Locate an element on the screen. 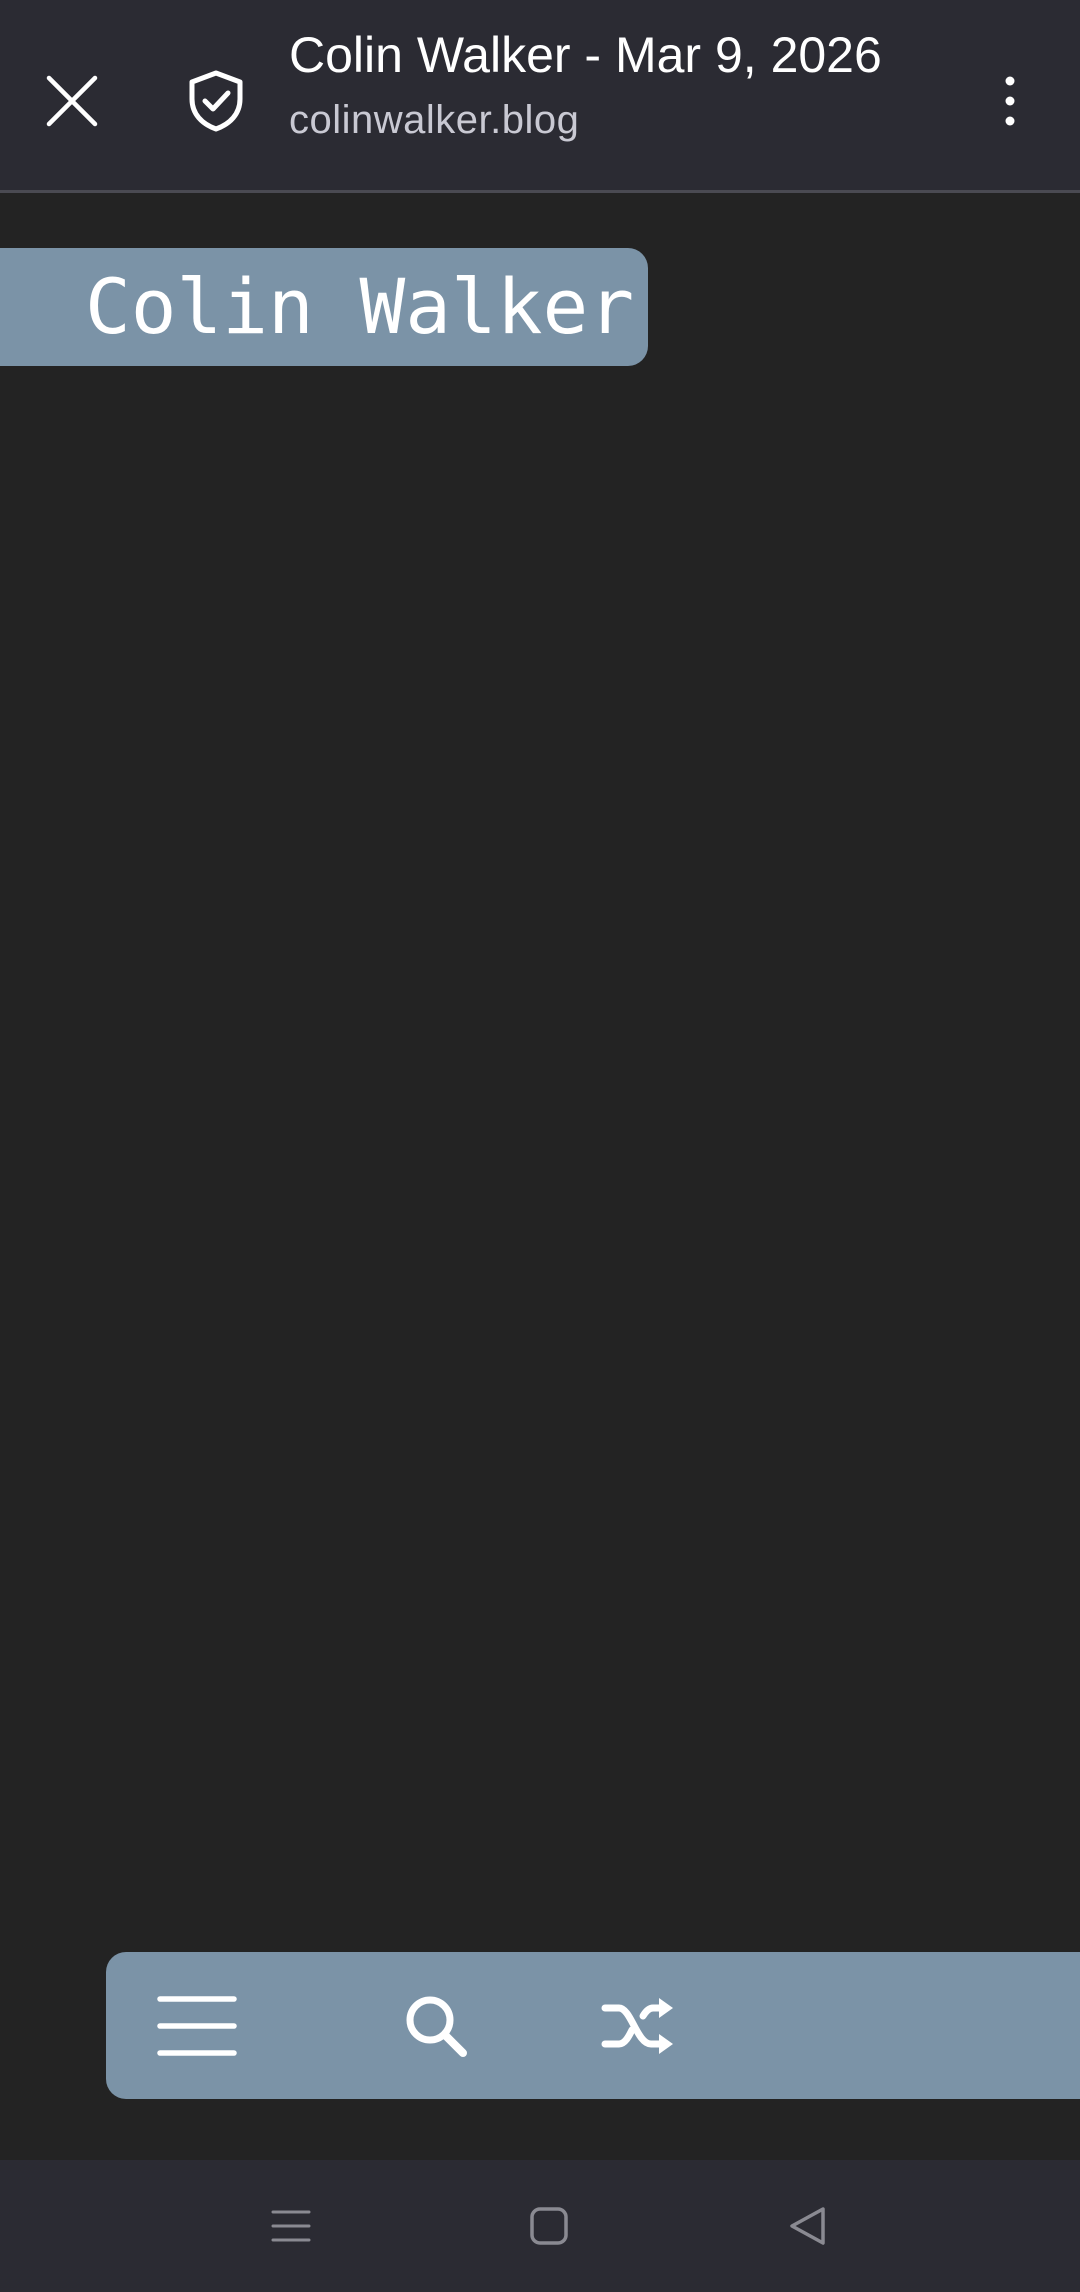 The image size is (1080, 2292). close-button is located at coordinates (72, 101).